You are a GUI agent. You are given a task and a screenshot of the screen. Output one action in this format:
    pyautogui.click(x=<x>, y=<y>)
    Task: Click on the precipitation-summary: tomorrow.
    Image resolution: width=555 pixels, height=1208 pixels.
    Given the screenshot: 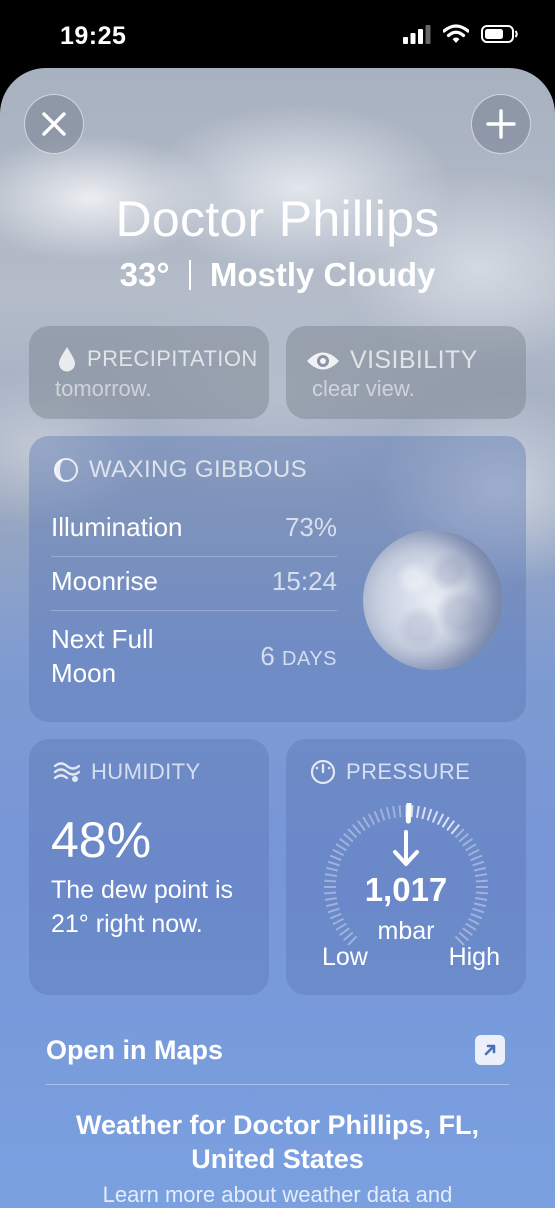 What is the action you would take?
    pyautogui.click(x=103, y=388)
    